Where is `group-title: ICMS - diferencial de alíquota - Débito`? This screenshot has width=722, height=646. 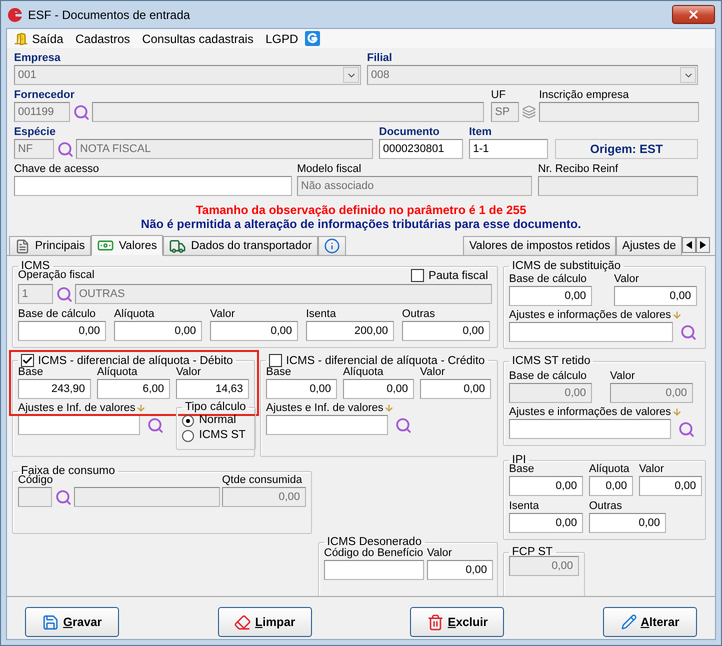
group-title: ICMS - diferencial de alíquota - Débito is located at coordinates (135, 360).